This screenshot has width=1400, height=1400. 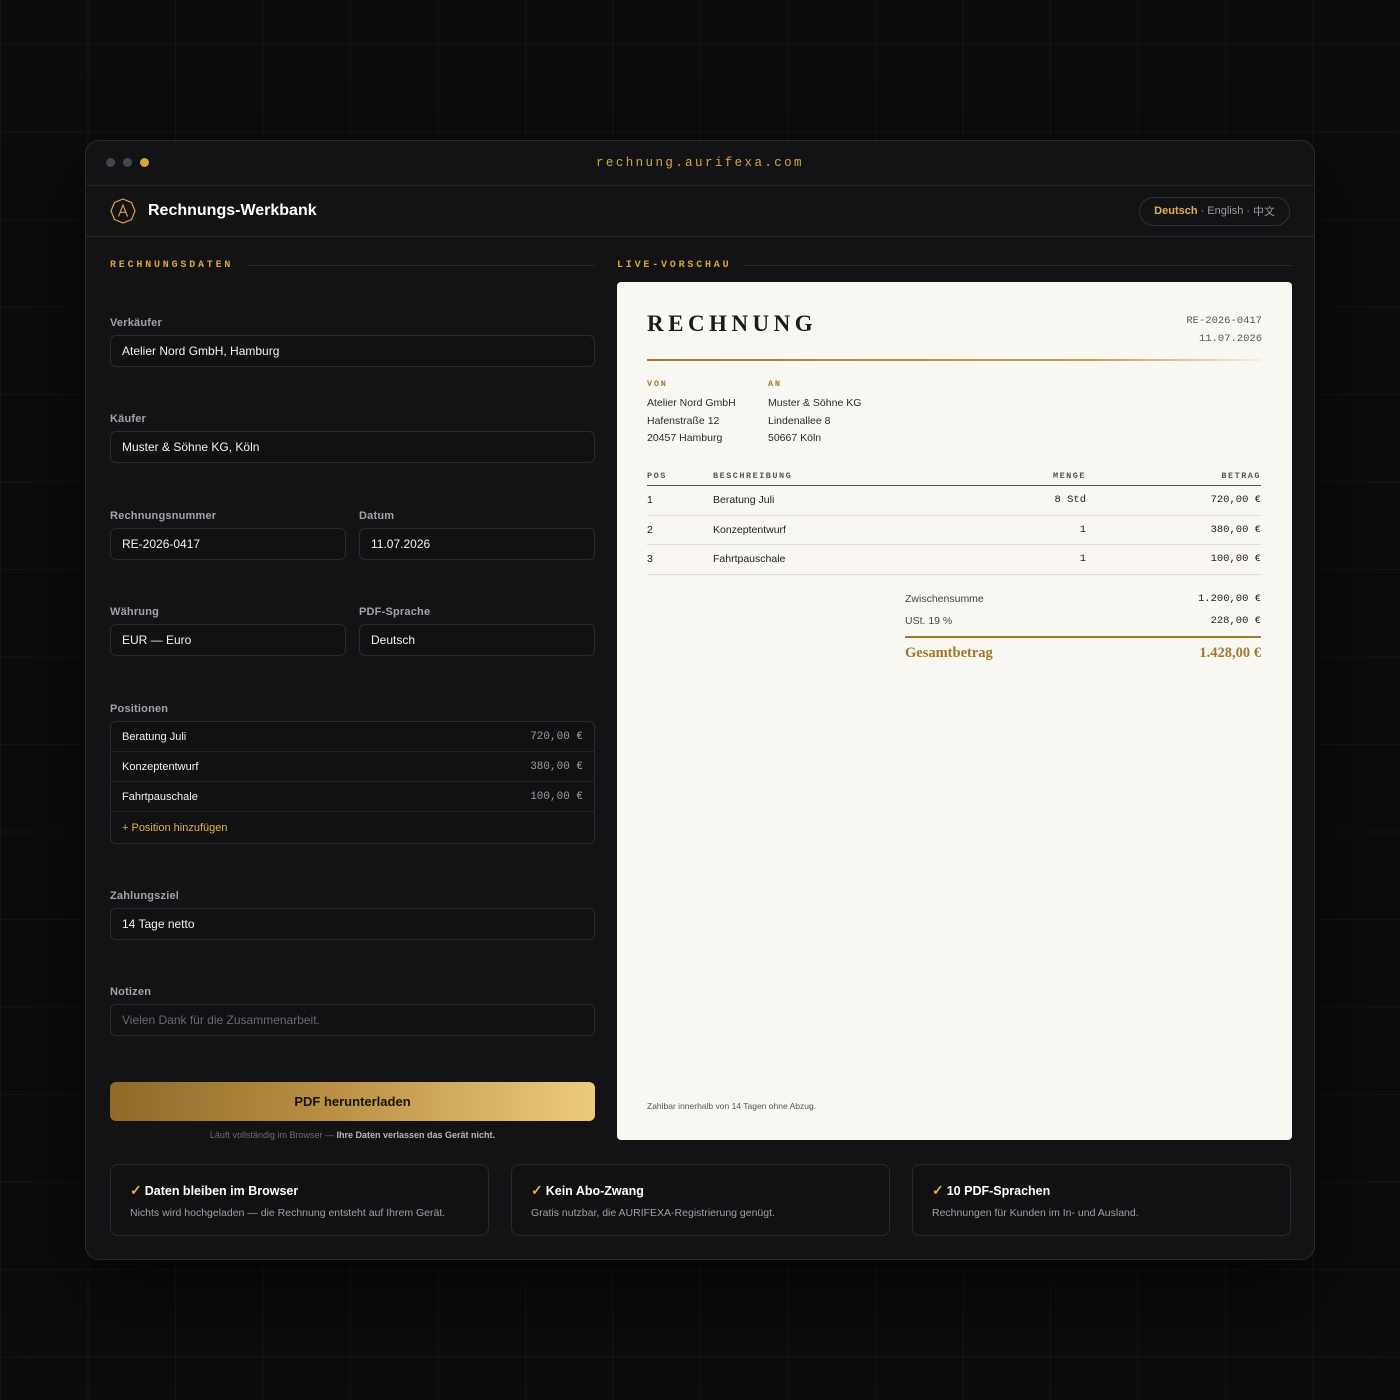 What do you see at coordinates (352, 924) in the screenshot?
I see `payment-terms-input: 14 Tage netto` at bounding box center [352, 924].